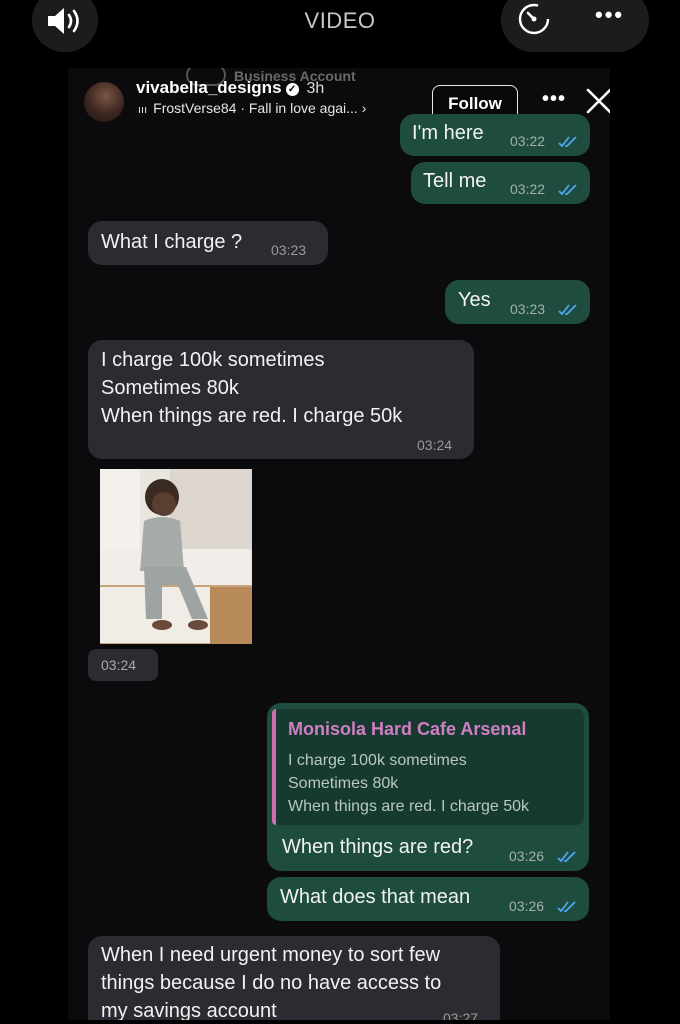 This screenshot has width=680, height=1024. Describe the element at coordinates (461, 1015) in the screenshot. I see `message-time: 03:27` at that location.